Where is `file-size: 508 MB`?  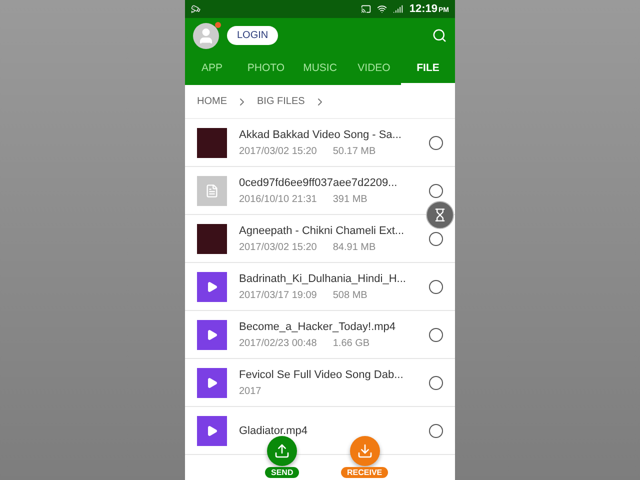 file-size: 508 MB is located at coordinates (350, 295).